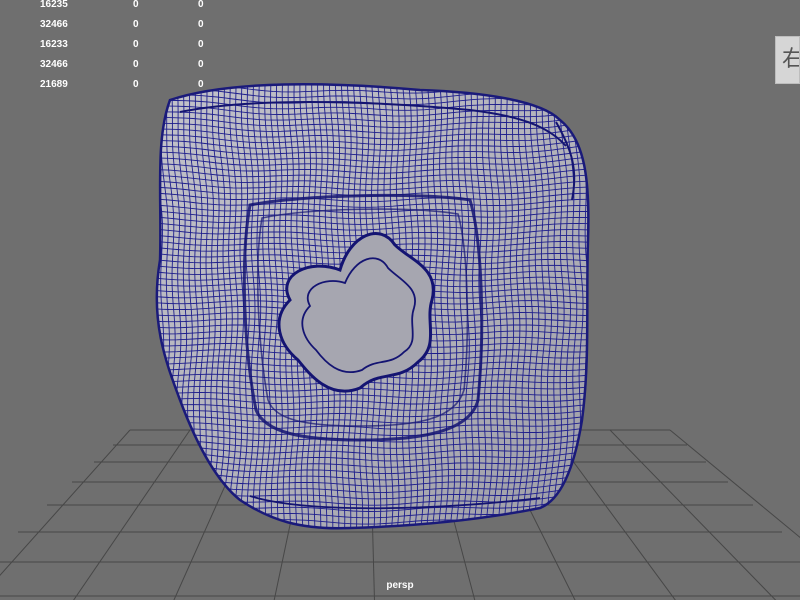 The image size is (800, 600). I want to click on hud-row-uvs: 21689 0 0, so click(115, 85).